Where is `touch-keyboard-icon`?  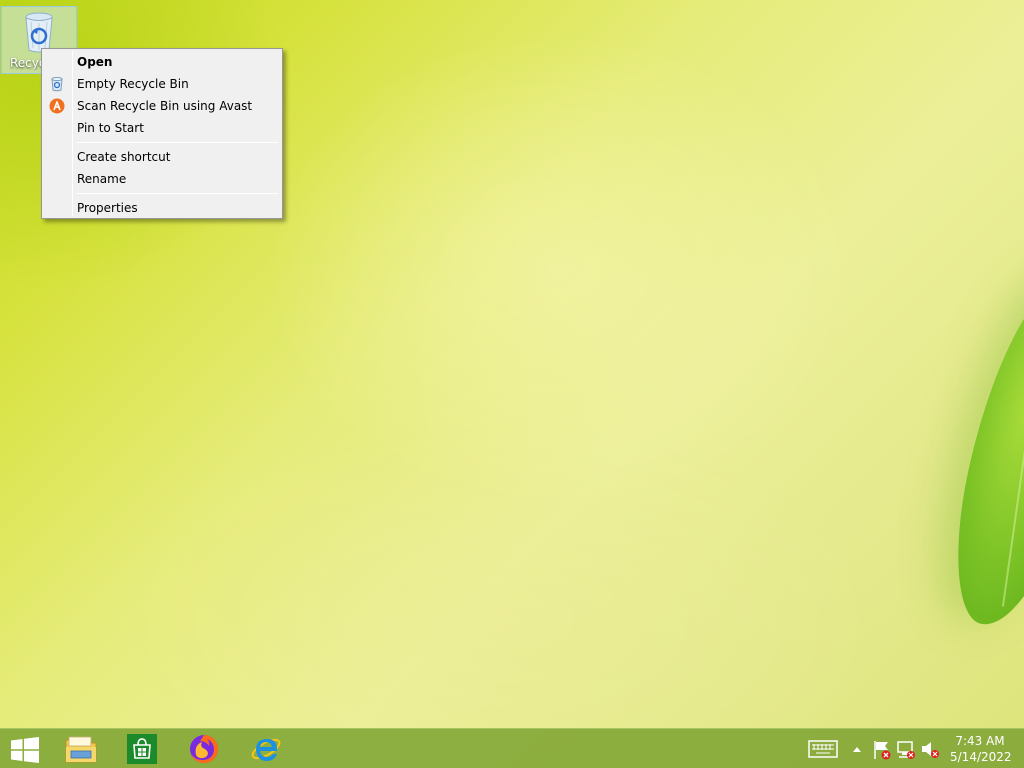
touch-keyboard-icon is located at coordinates (823, 749).